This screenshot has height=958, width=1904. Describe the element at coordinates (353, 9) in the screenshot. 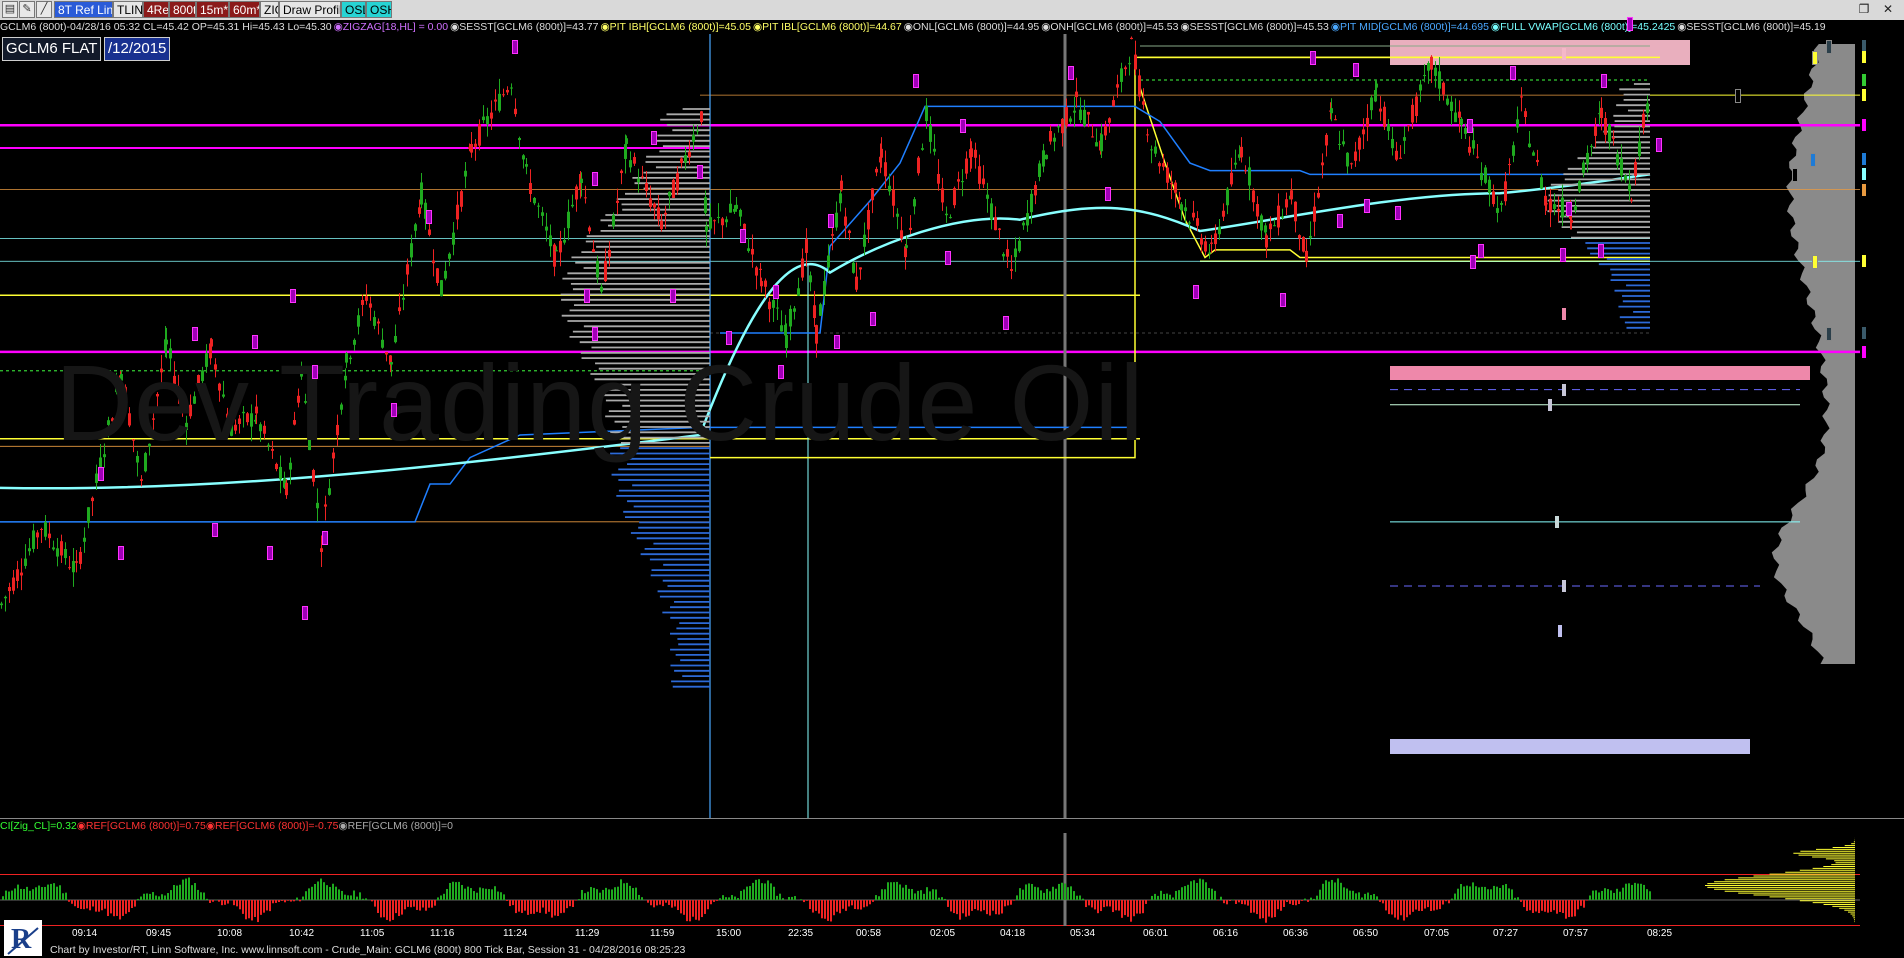

I see `toolbar-button-osl: OSL` at that location.